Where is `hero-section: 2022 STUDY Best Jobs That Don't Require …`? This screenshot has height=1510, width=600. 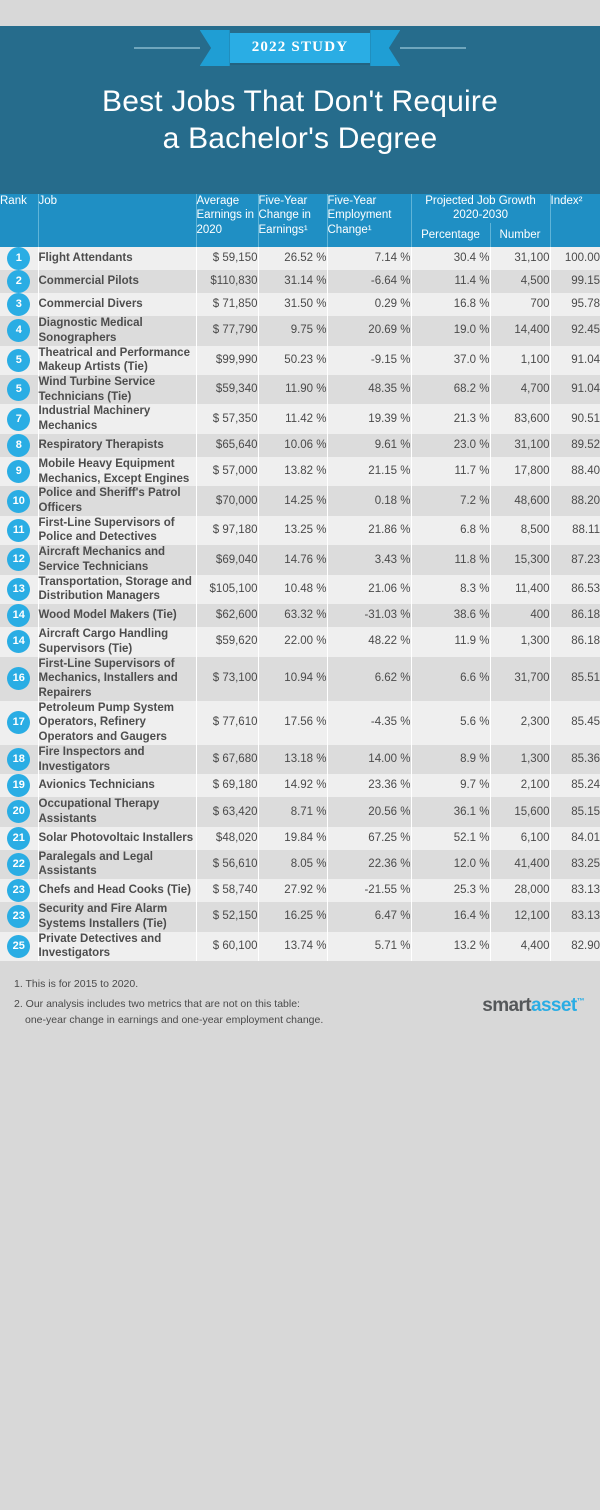 hero-section: 2022 STUDY Best Jobs That Don't Require … is located at coordinates (300, 110).